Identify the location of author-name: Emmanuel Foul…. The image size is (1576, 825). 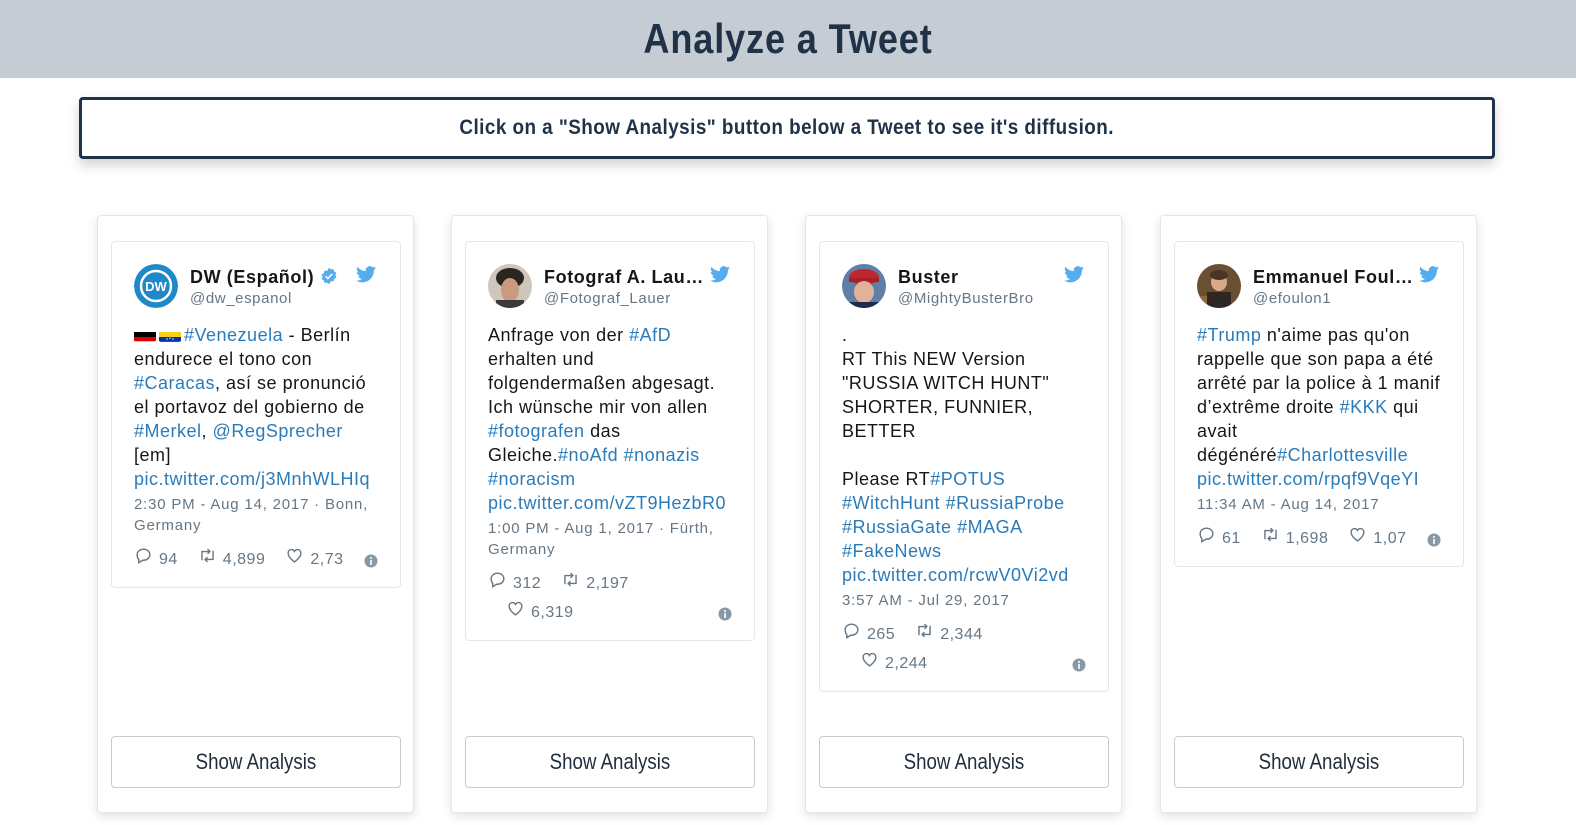
(1333, 277).